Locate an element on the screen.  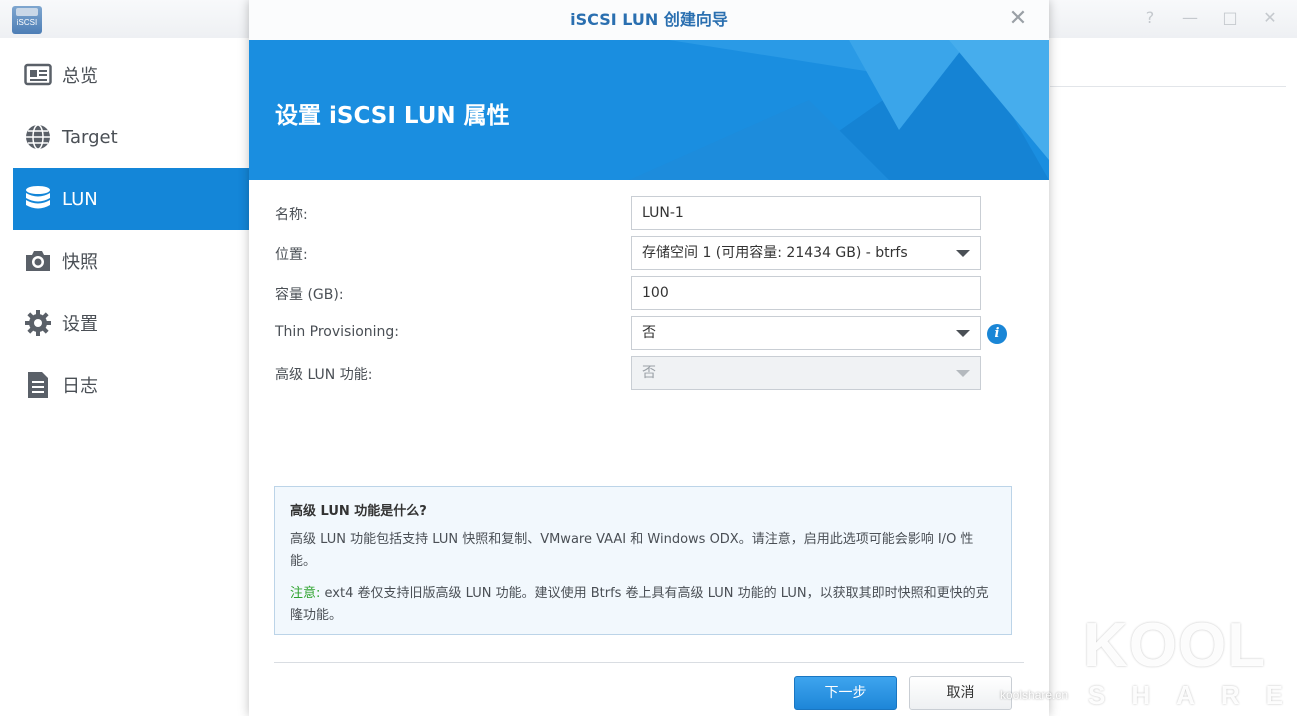
sidebar-item-overview: 总览 is located at coordinates (131, 75).